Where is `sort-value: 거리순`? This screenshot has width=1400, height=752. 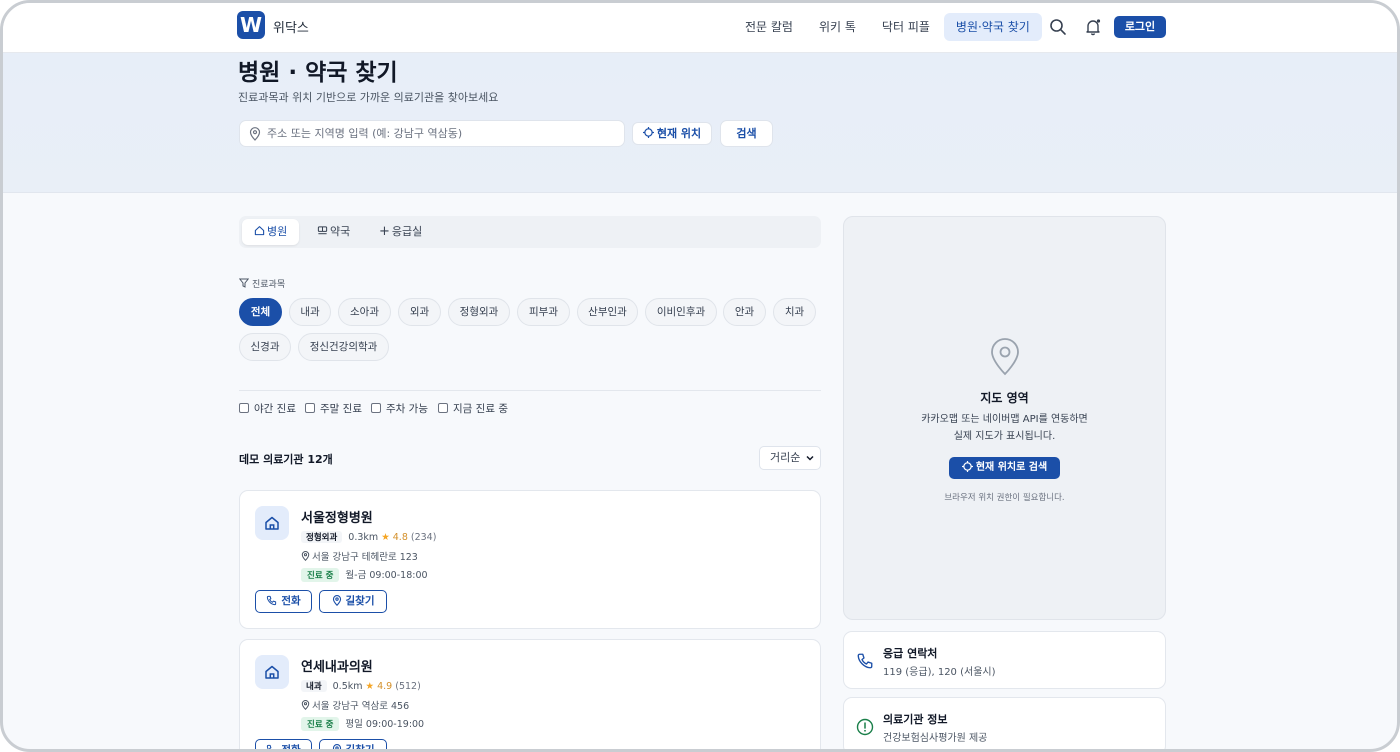
sort-value: 거리순 is located at coordinates (785, 457).